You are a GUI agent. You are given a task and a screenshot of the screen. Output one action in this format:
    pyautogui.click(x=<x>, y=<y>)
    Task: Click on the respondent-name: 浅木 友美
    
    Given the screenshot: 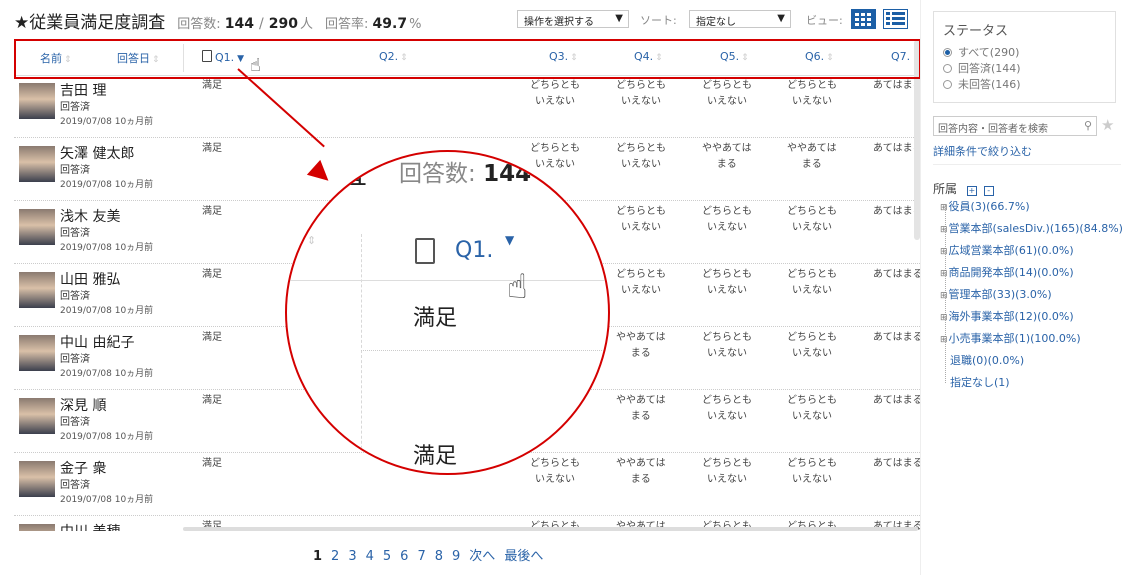 What is the action you would take?
    pyautogui.click(x=90, y=216)
    